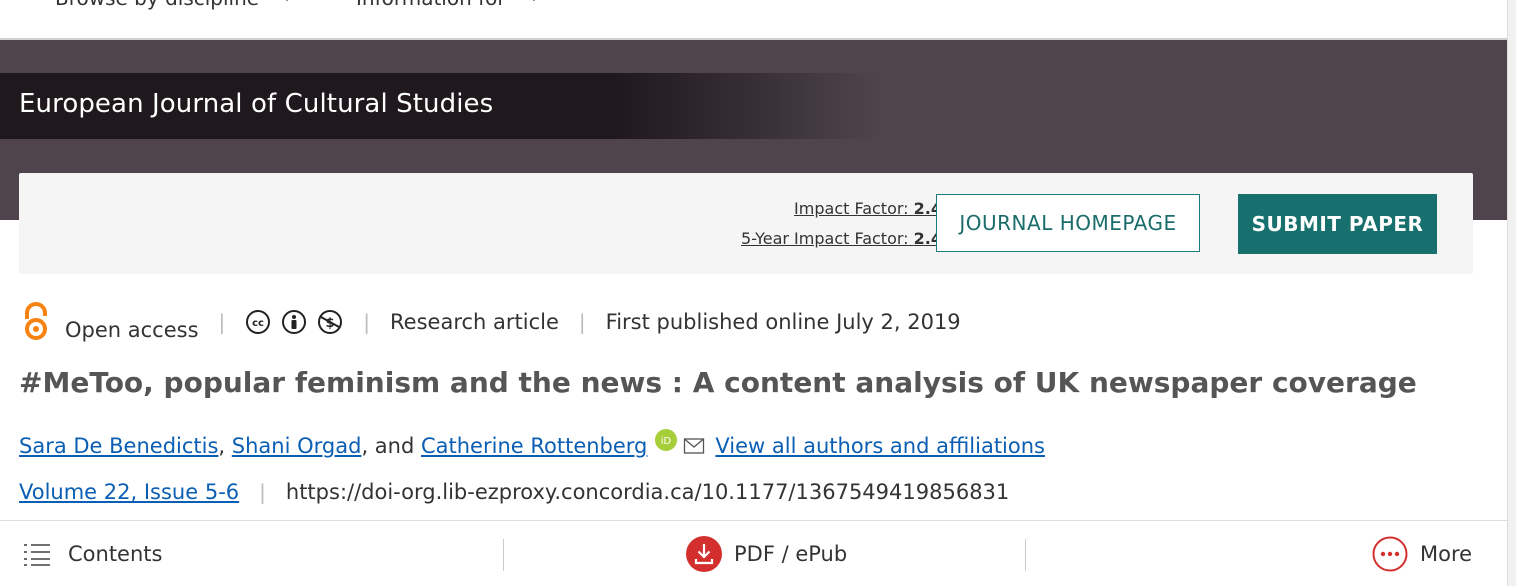 This screenshot has width=1516, height=587. I want to click on submit-paper-button: SUBMIT PAPER, so click(1337, 224).